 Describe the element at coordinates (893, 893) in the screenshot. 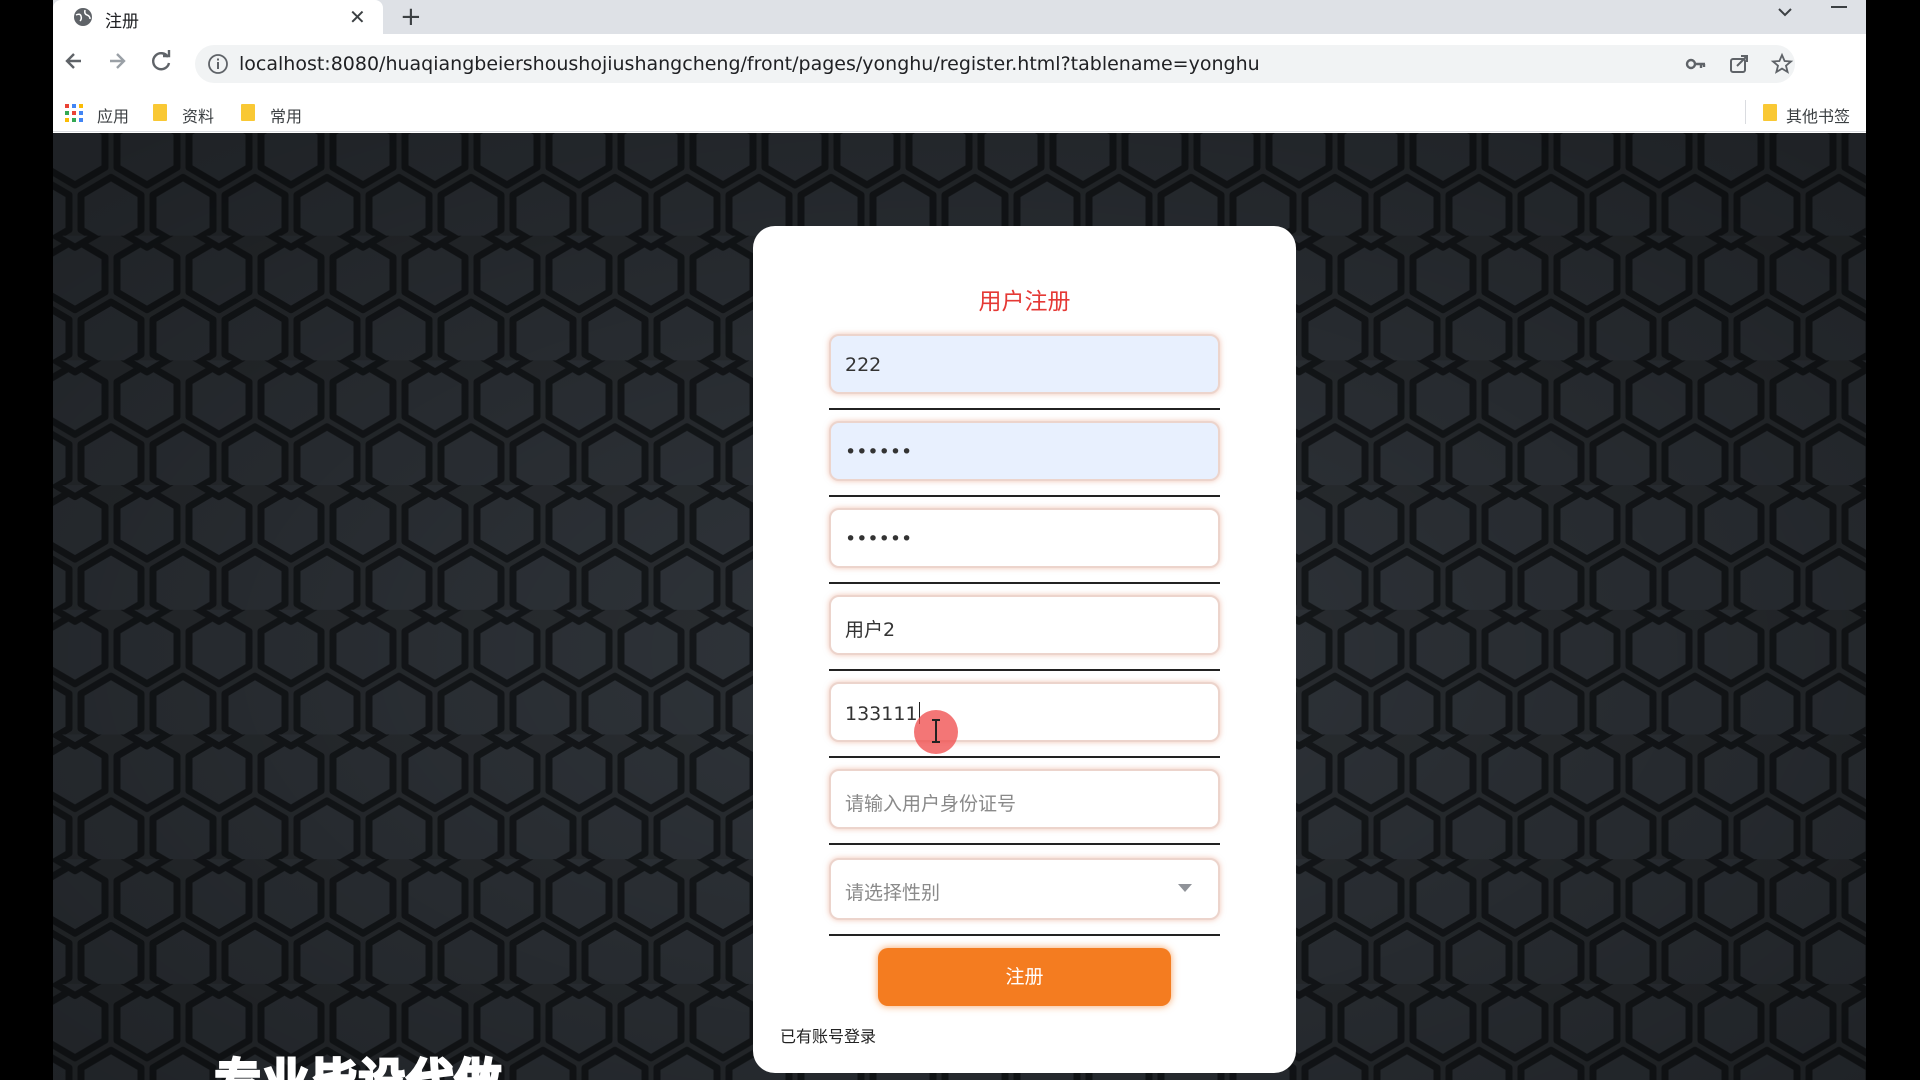

I see `gender-placeholder: 请选择性别` at that location.